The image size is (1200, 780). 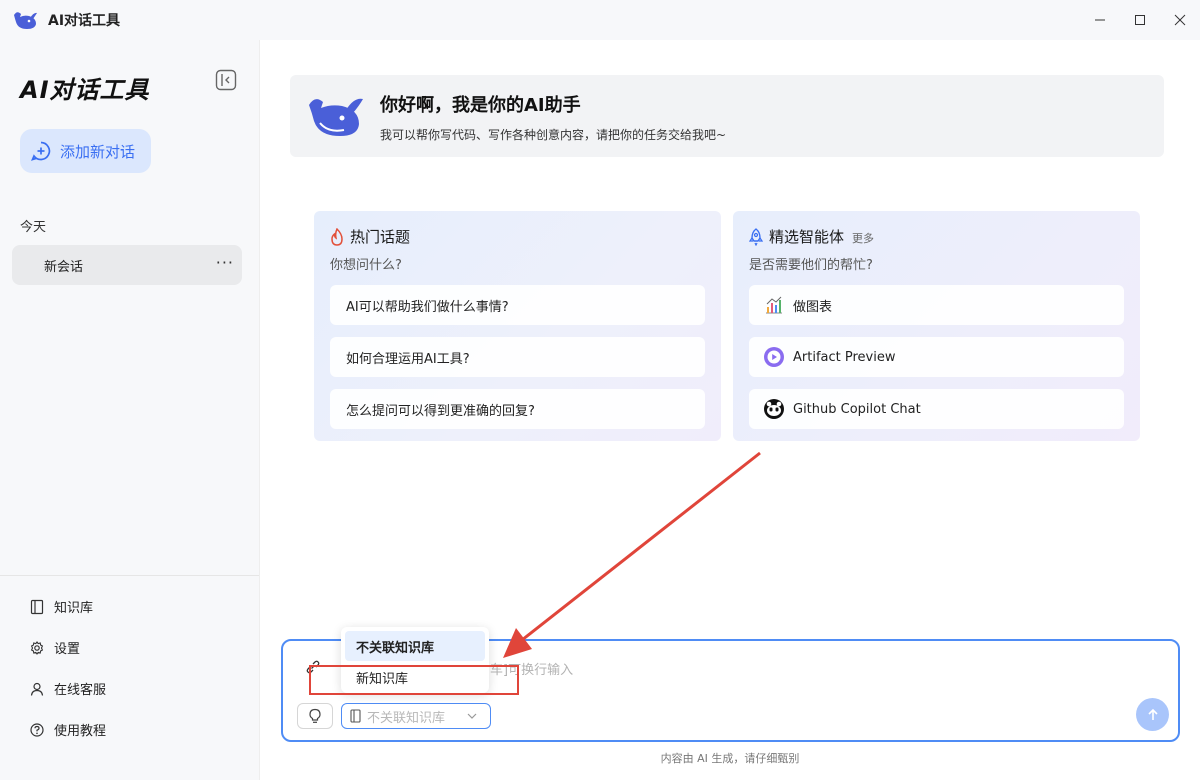 What do you see at coordinates (600, 20) in the screenshot?
I see `title-bar: AI对话工具` at bounding box center [600, 20].